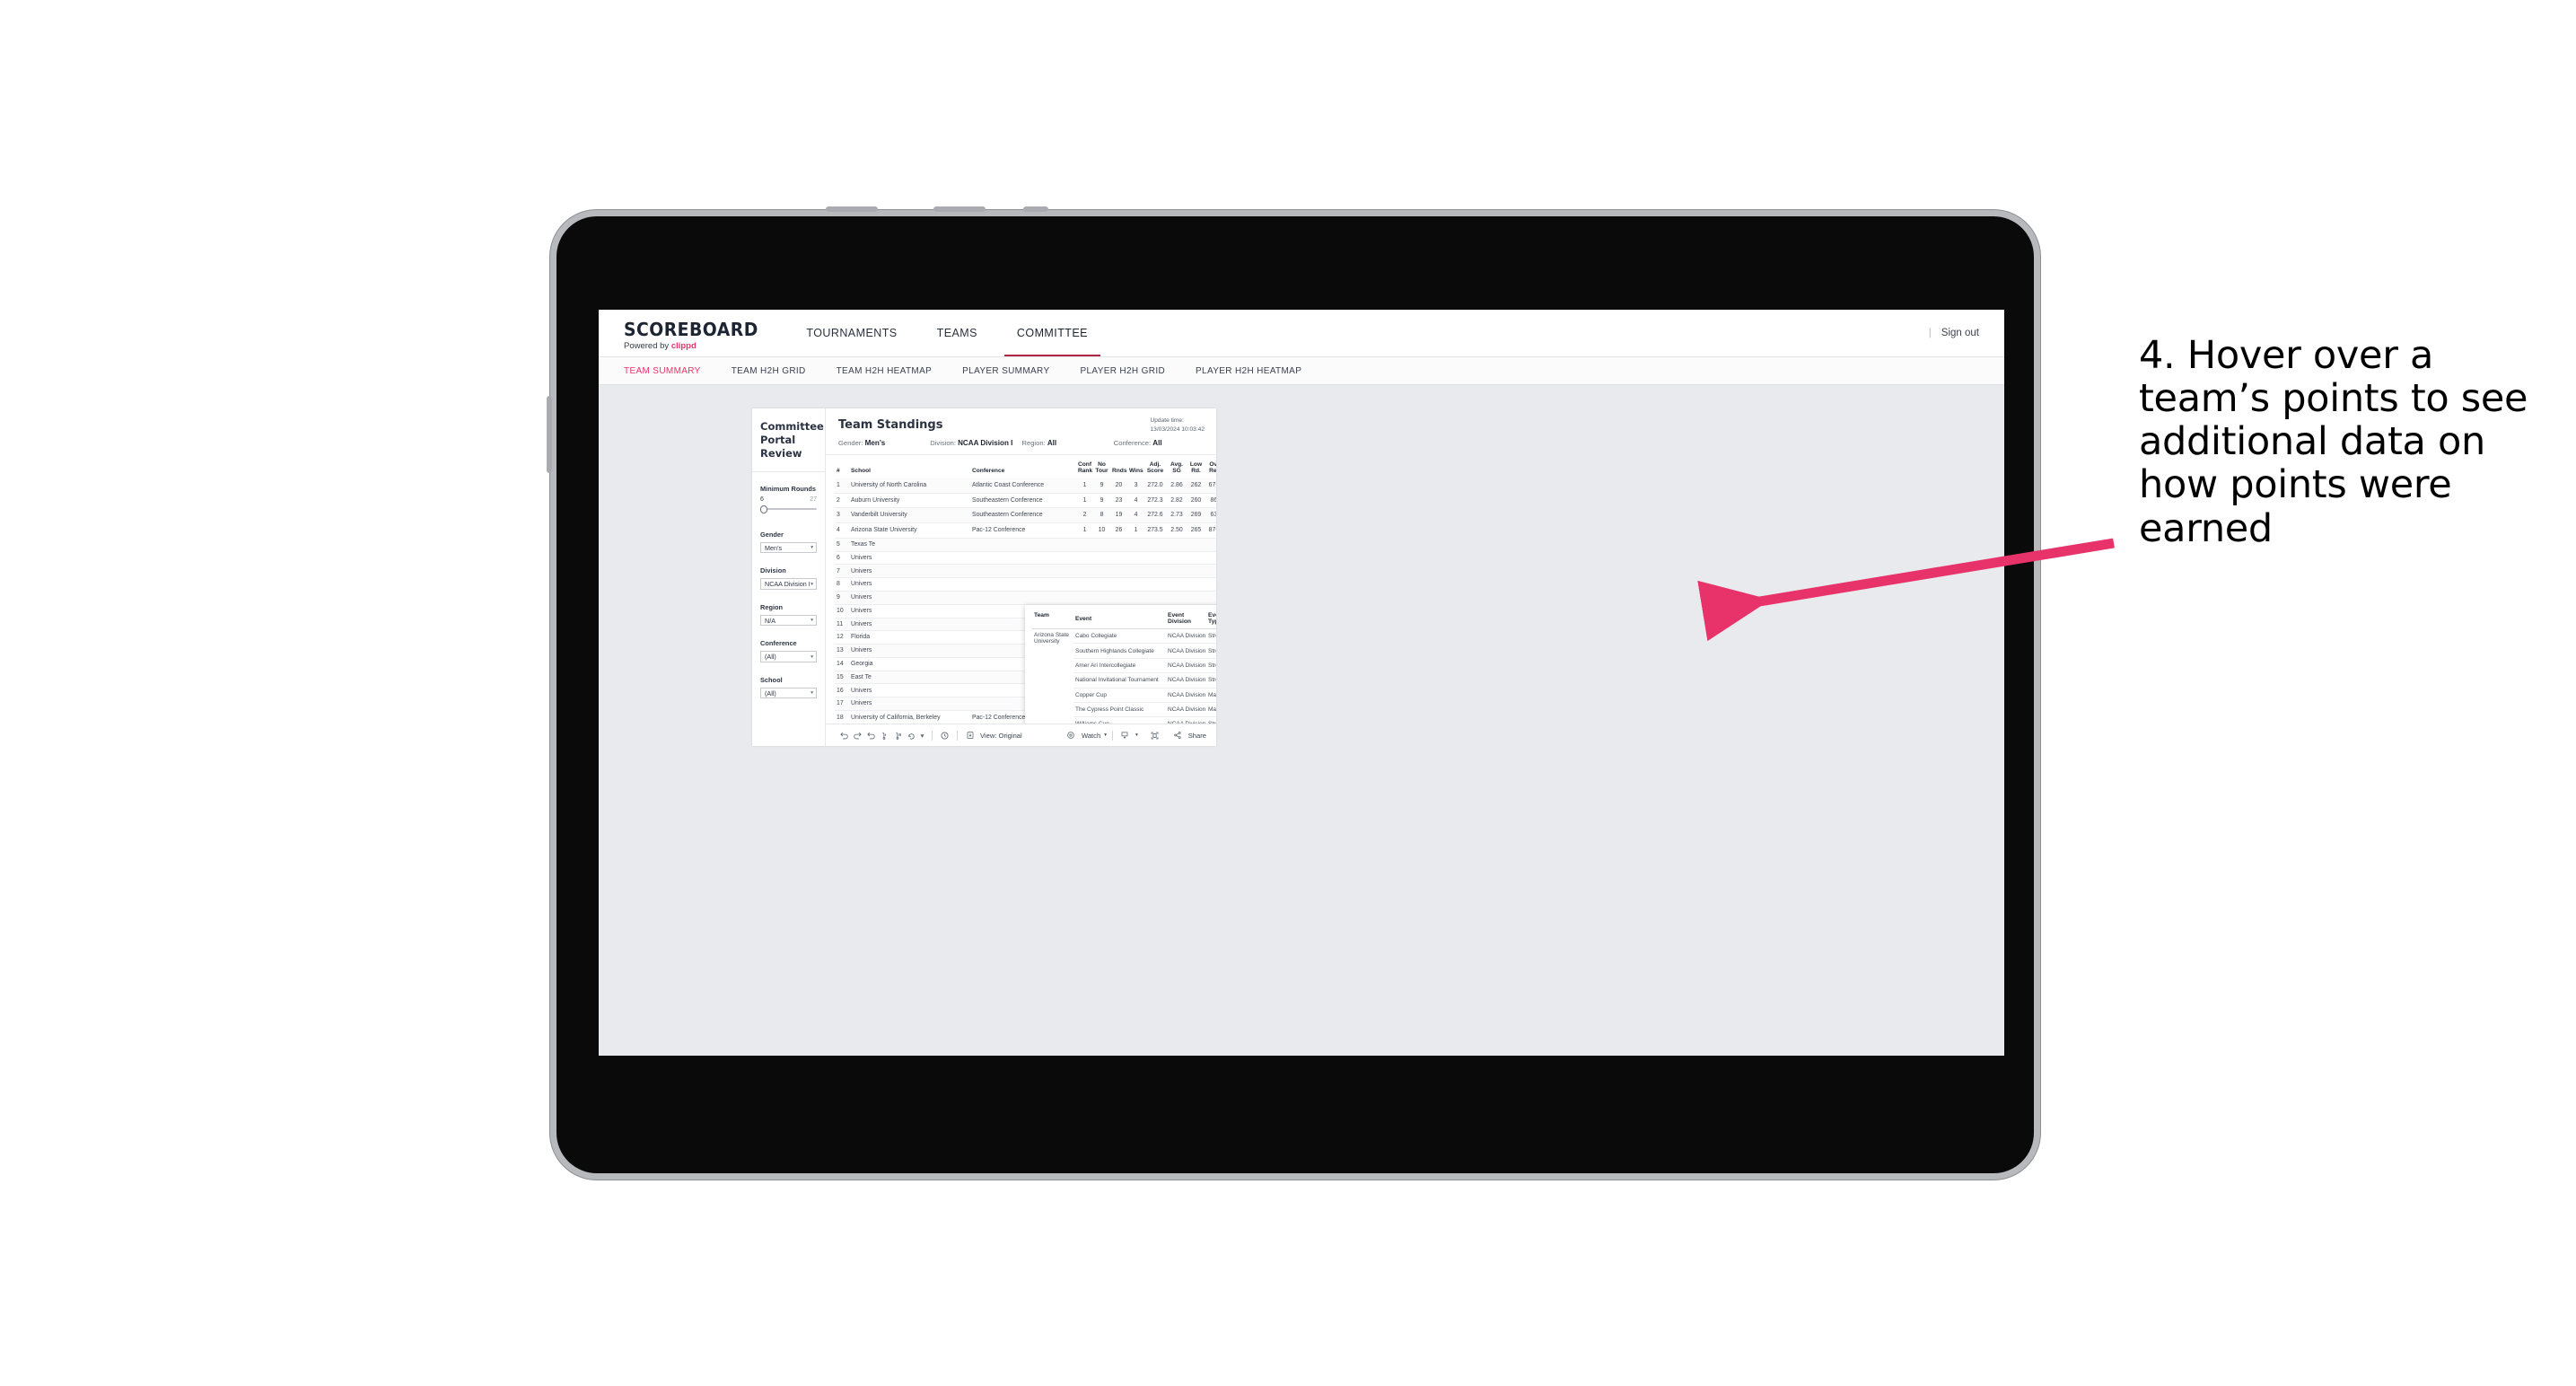 This screenshot has height=1386, width=2576. What do you see at coordinates (1118, 531) in the screenshot?
I see `rnds-cell: 26` at bounding box center [1118, 531].